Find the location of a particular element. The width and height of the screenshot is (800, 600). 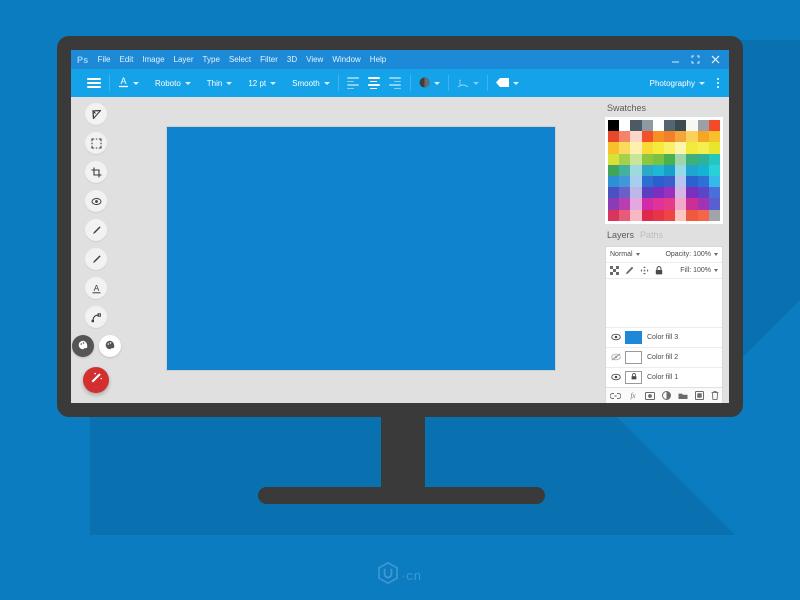

text-color-swatch-button is located at coordinates (429, 83).